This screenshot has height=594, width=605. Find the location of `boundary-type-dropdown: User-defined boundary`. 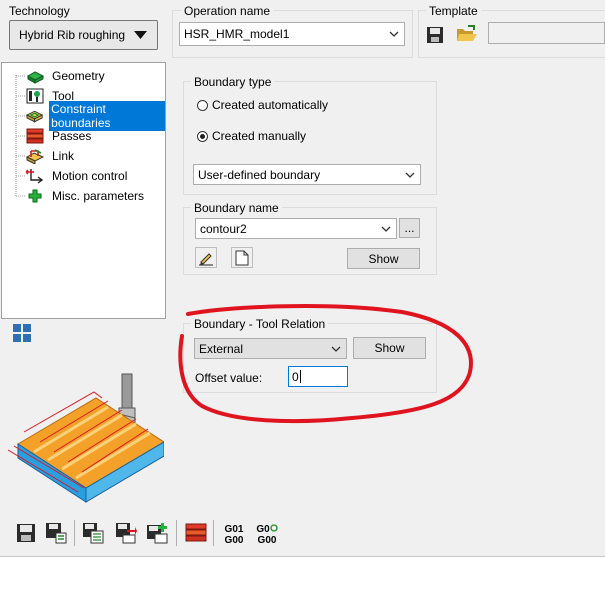

boundary-type-dropdown: User-defined boundary is located at coordinates (307, 174).